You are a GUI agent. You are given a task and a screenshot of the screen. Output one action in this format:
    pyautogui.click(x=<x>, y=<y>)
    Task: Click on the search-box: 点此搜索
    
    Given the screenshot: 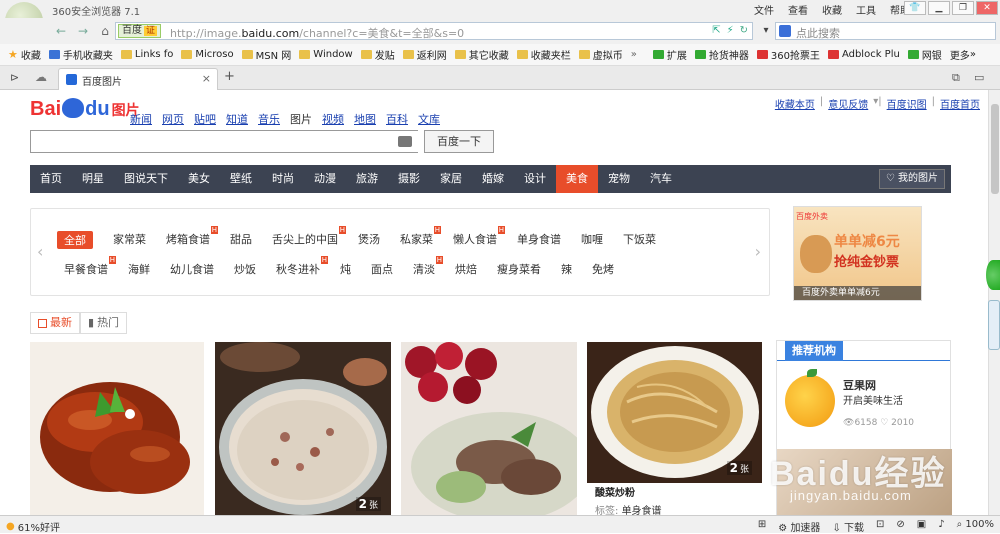 What is the action you would take?
    pyautogui.click(x=885, y=31)
    